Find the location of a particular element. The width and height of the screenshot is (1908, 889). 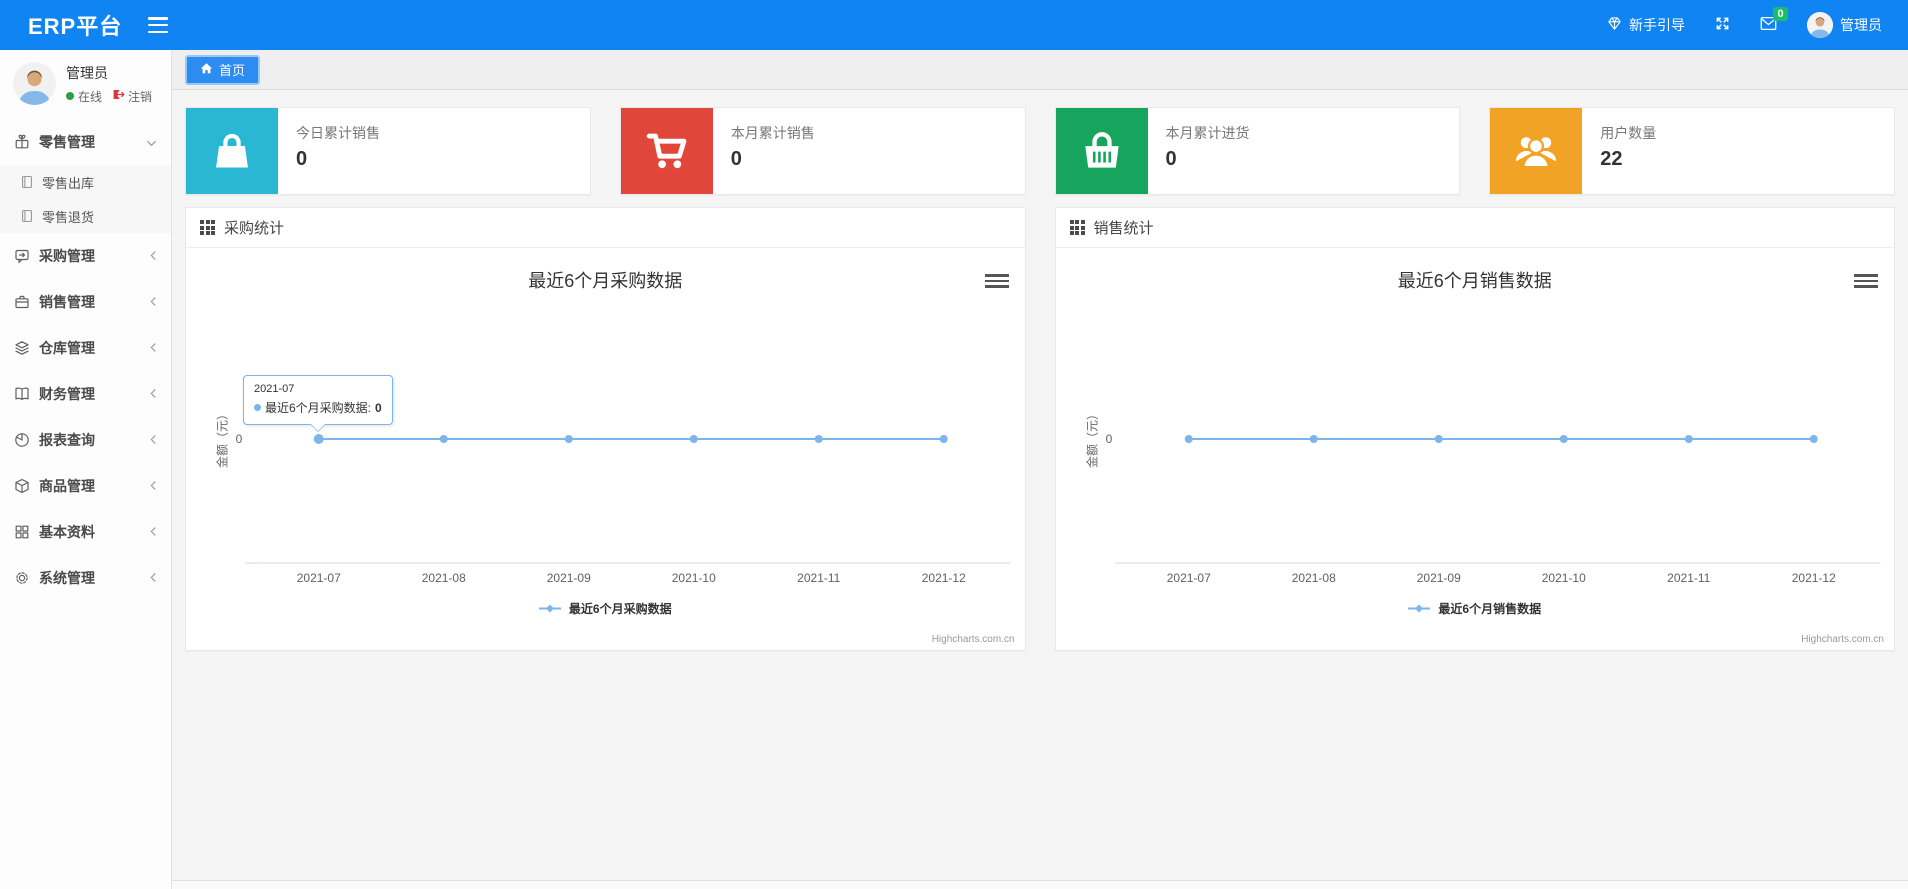

legend-item: 最近6个月销售数据 is located at coordinates (1475, 608).